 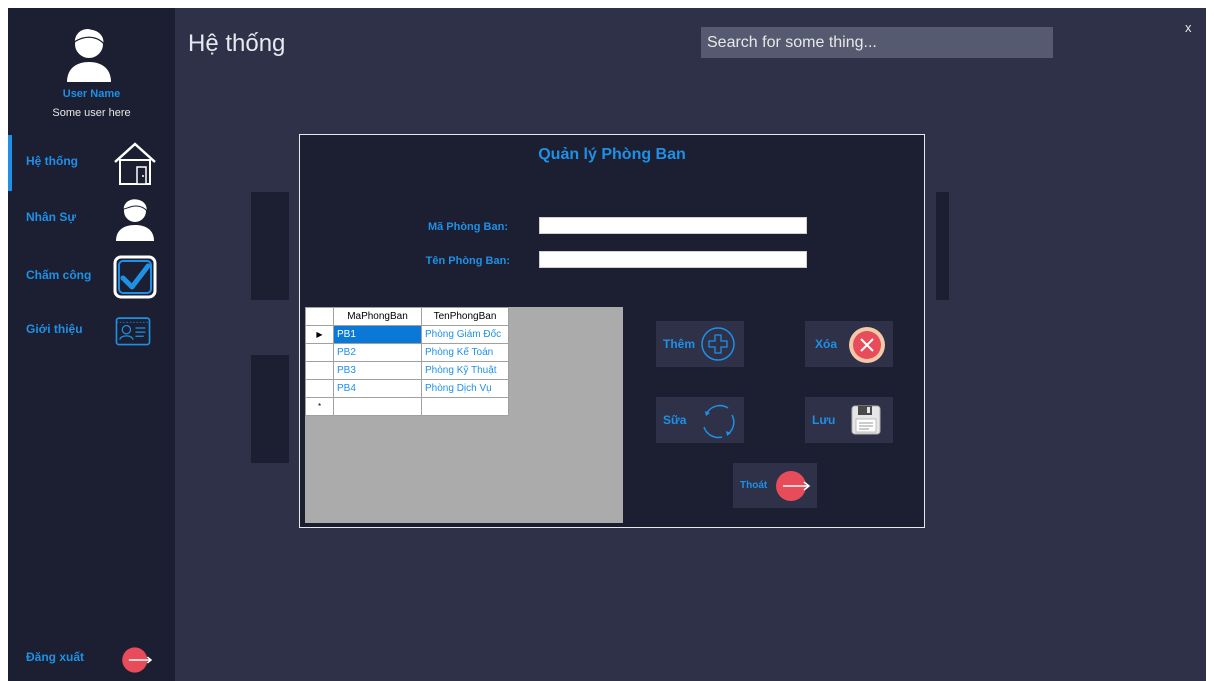 What do you see at coordinates (793, 486) in the screenshot?
I see `exit-icon` at bounding box center [793, 486].